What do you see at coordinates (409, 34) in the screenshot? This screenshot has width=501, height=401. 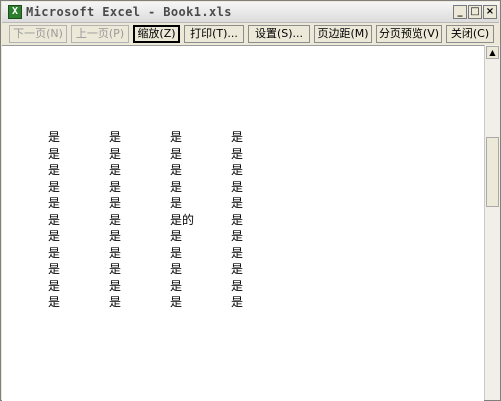 I see `page-break-preview-button: 分页预览(V)` at bounding box center [409, 34].